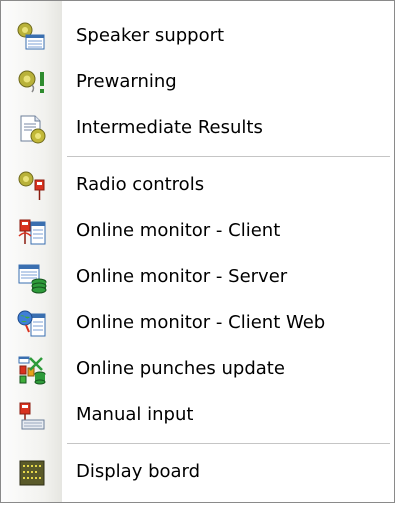 Image resolution: width=397 pixels, height=505 pixels. What do you see at coordinates (32, 129) in the screenshot?
I see `intermediate-results-icon` at bounding box center [32, 129].